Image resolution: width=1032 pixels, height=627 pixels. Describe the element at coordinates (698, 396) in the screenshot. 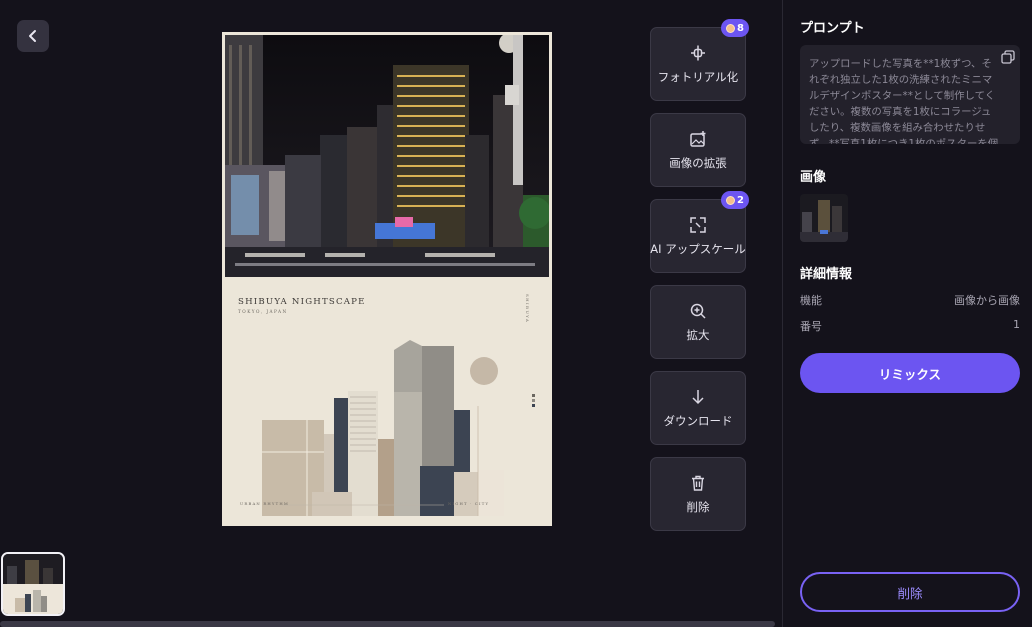

I see `download-icon` at that location.